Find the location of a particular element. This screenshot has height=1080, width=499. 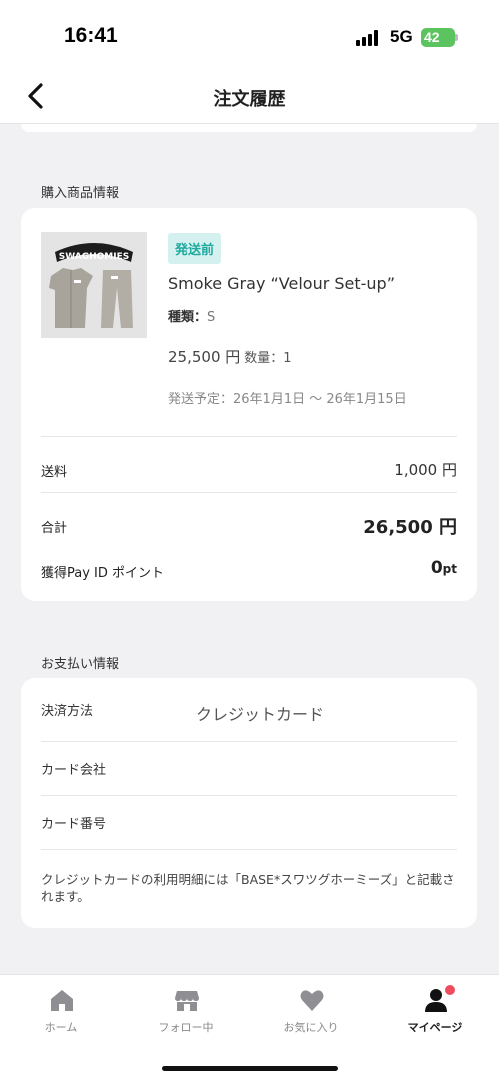

product-quantity: 数量：1 is located at coordinates (268, 358).